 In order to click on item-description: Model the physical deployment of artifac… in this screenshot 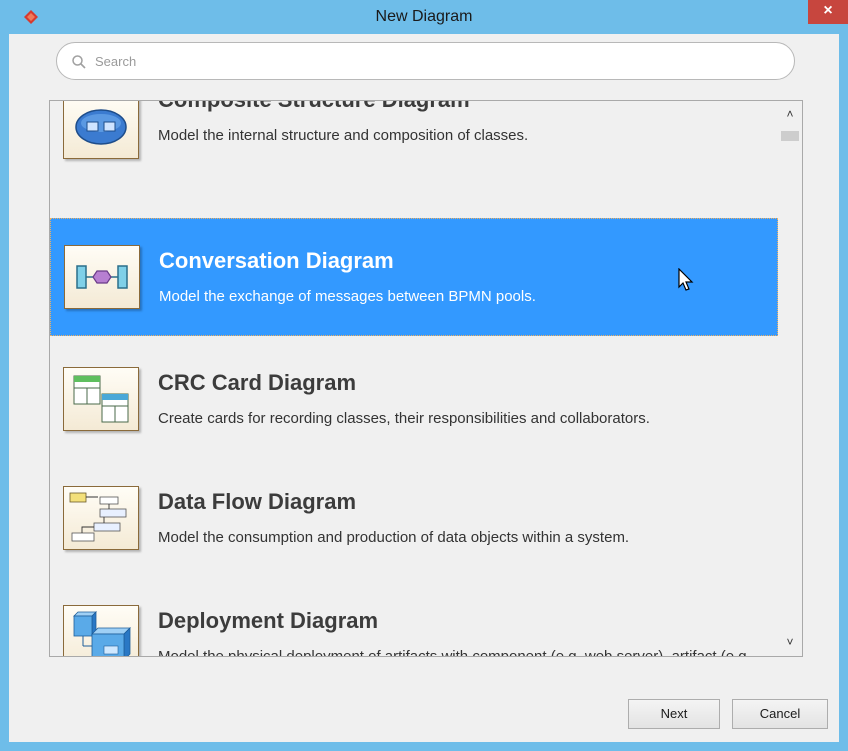, I will do `click(454, 652)`.